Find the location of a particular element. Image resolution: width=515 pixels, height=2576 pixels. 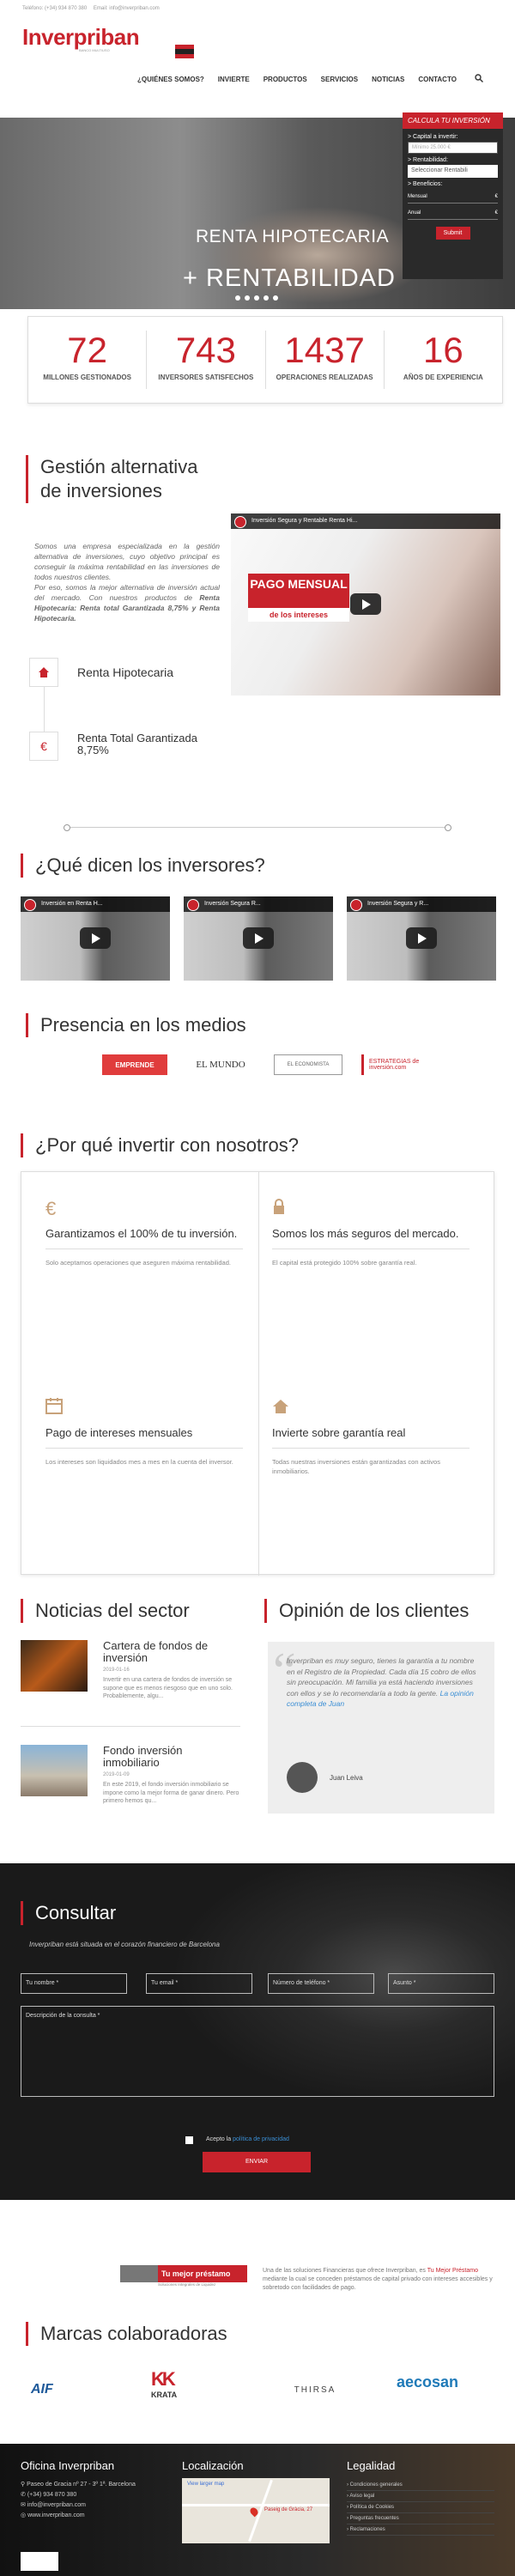

stat-item: 1437 OPERACIONES REALIZADAS is located at coordinates (325, 360).